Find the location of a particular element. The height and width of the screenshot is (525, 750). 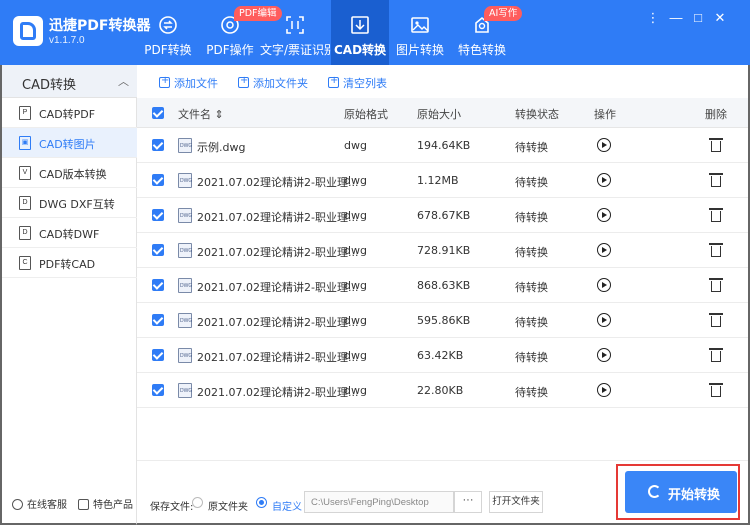

save-file-label: 保存文件: is located at coordinates (172, 507).